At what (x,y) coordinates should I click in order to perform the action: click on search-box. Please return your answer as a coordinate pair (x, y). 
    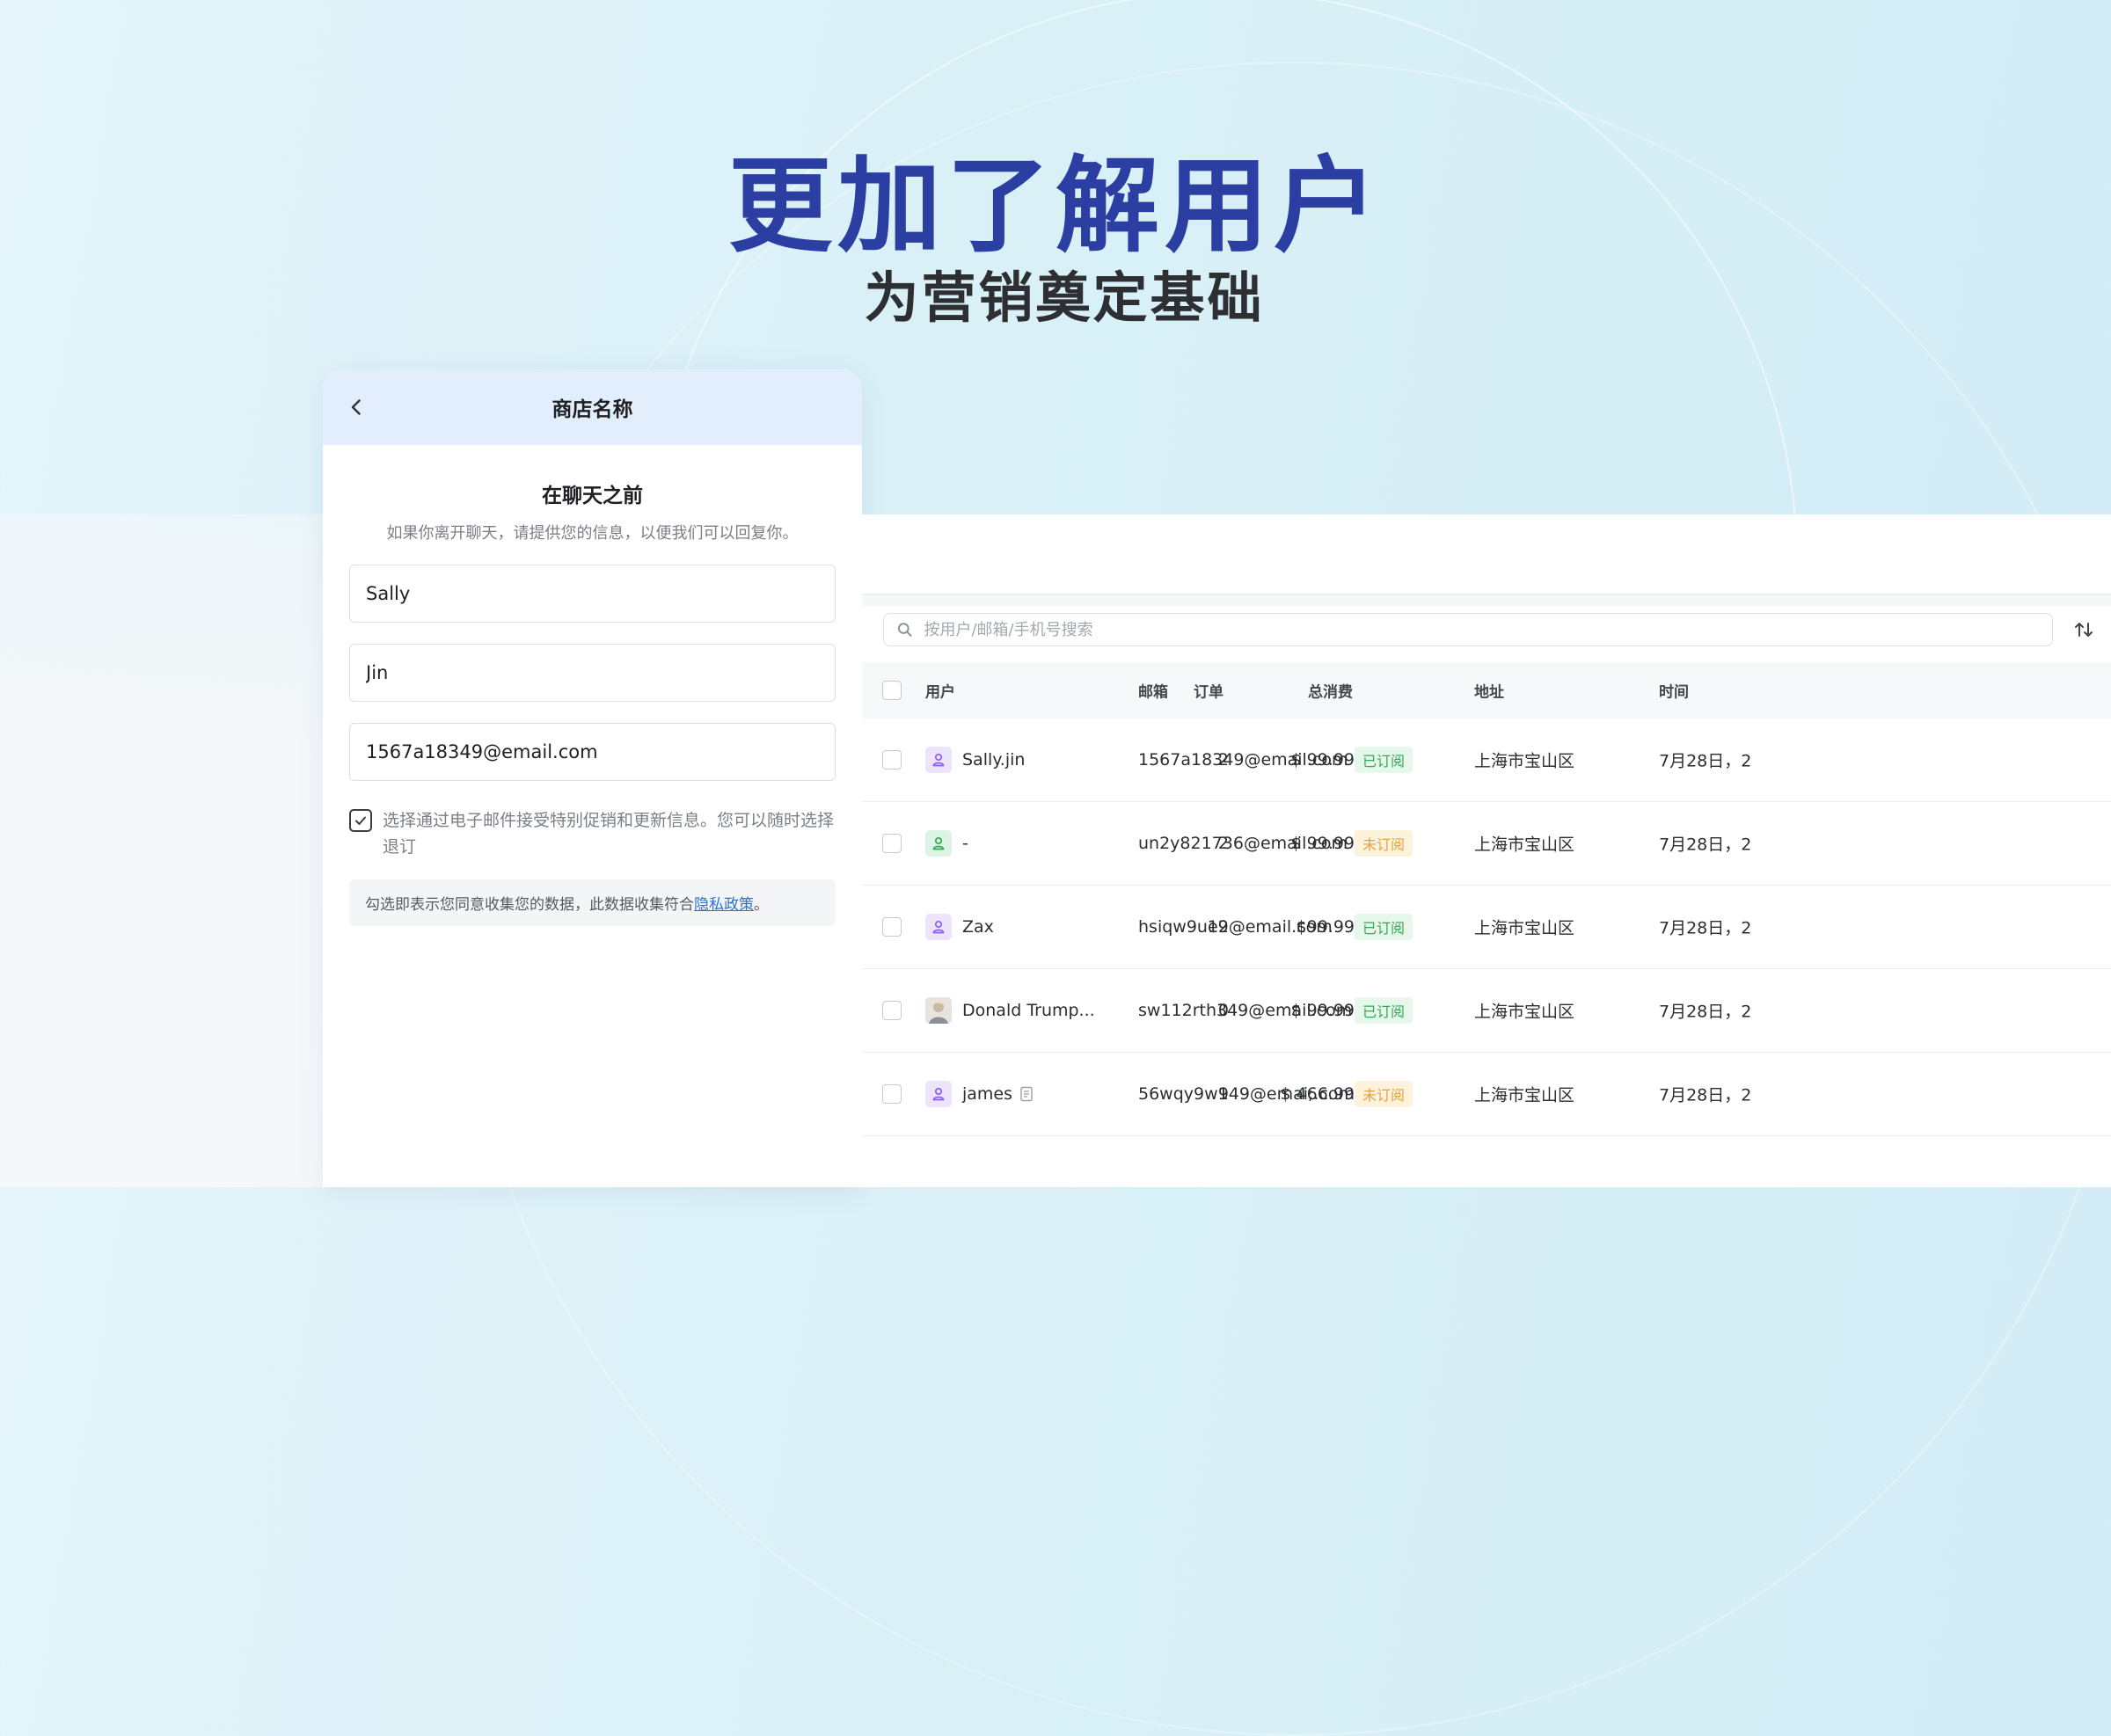
    Looking at the image, I should click on (1468, 630).